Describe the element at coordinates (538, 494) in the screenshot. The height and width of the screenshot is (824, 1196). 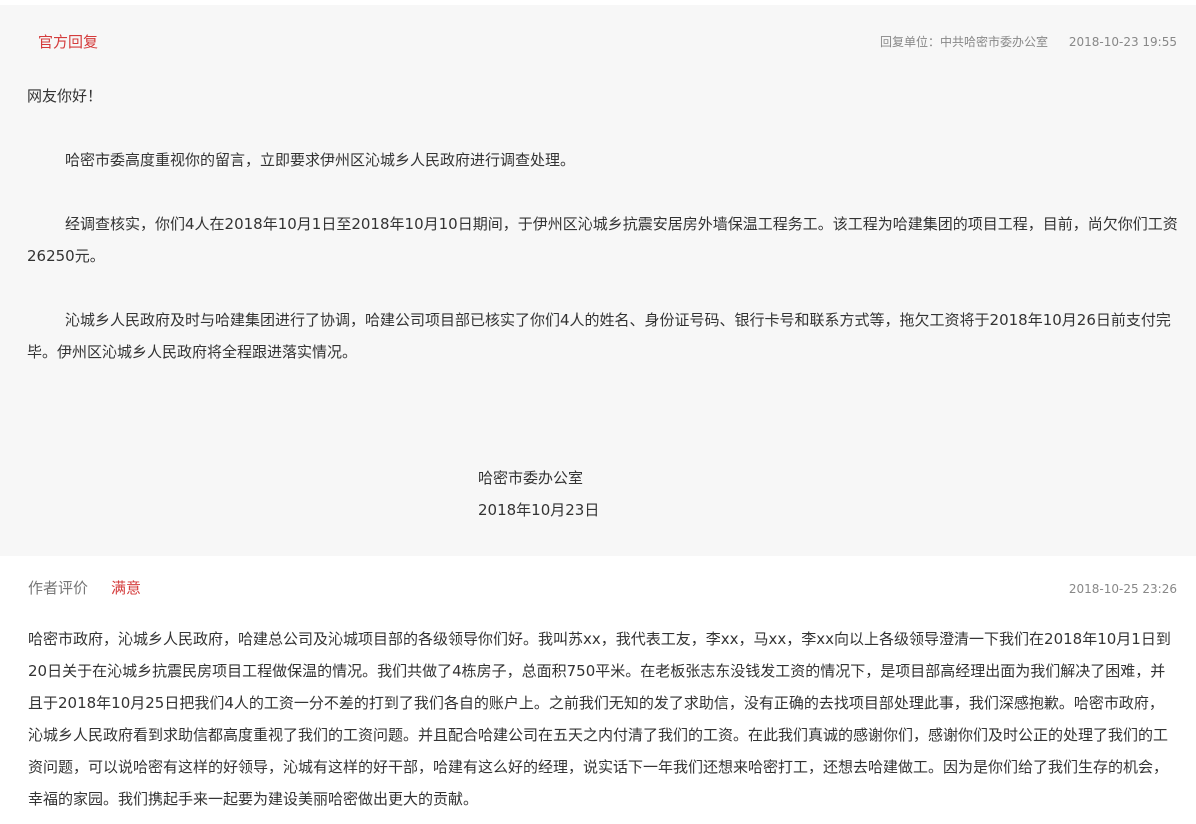
I see `reply-signature: 哈密市委办公室 2018年10月23日` at that location.